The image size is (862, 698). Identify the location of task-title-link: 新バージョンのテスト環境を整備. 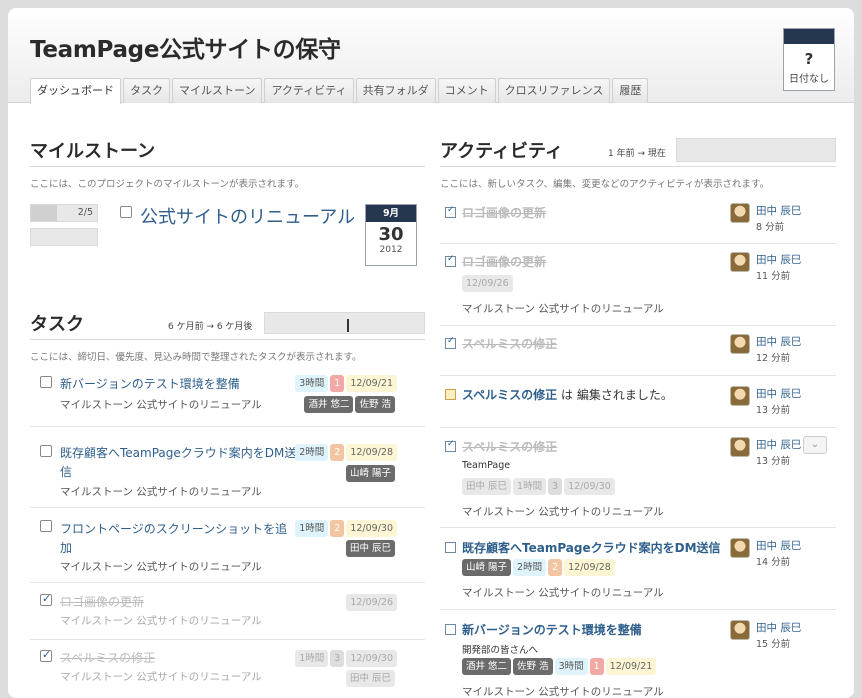
(150, 383).